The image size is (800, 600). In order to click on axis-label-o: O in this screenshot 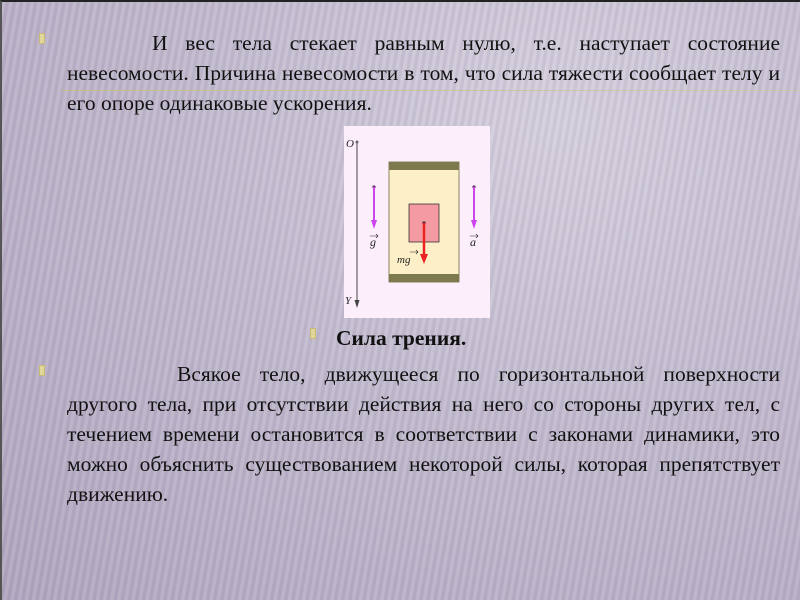, I will do `click(350, 144)`.